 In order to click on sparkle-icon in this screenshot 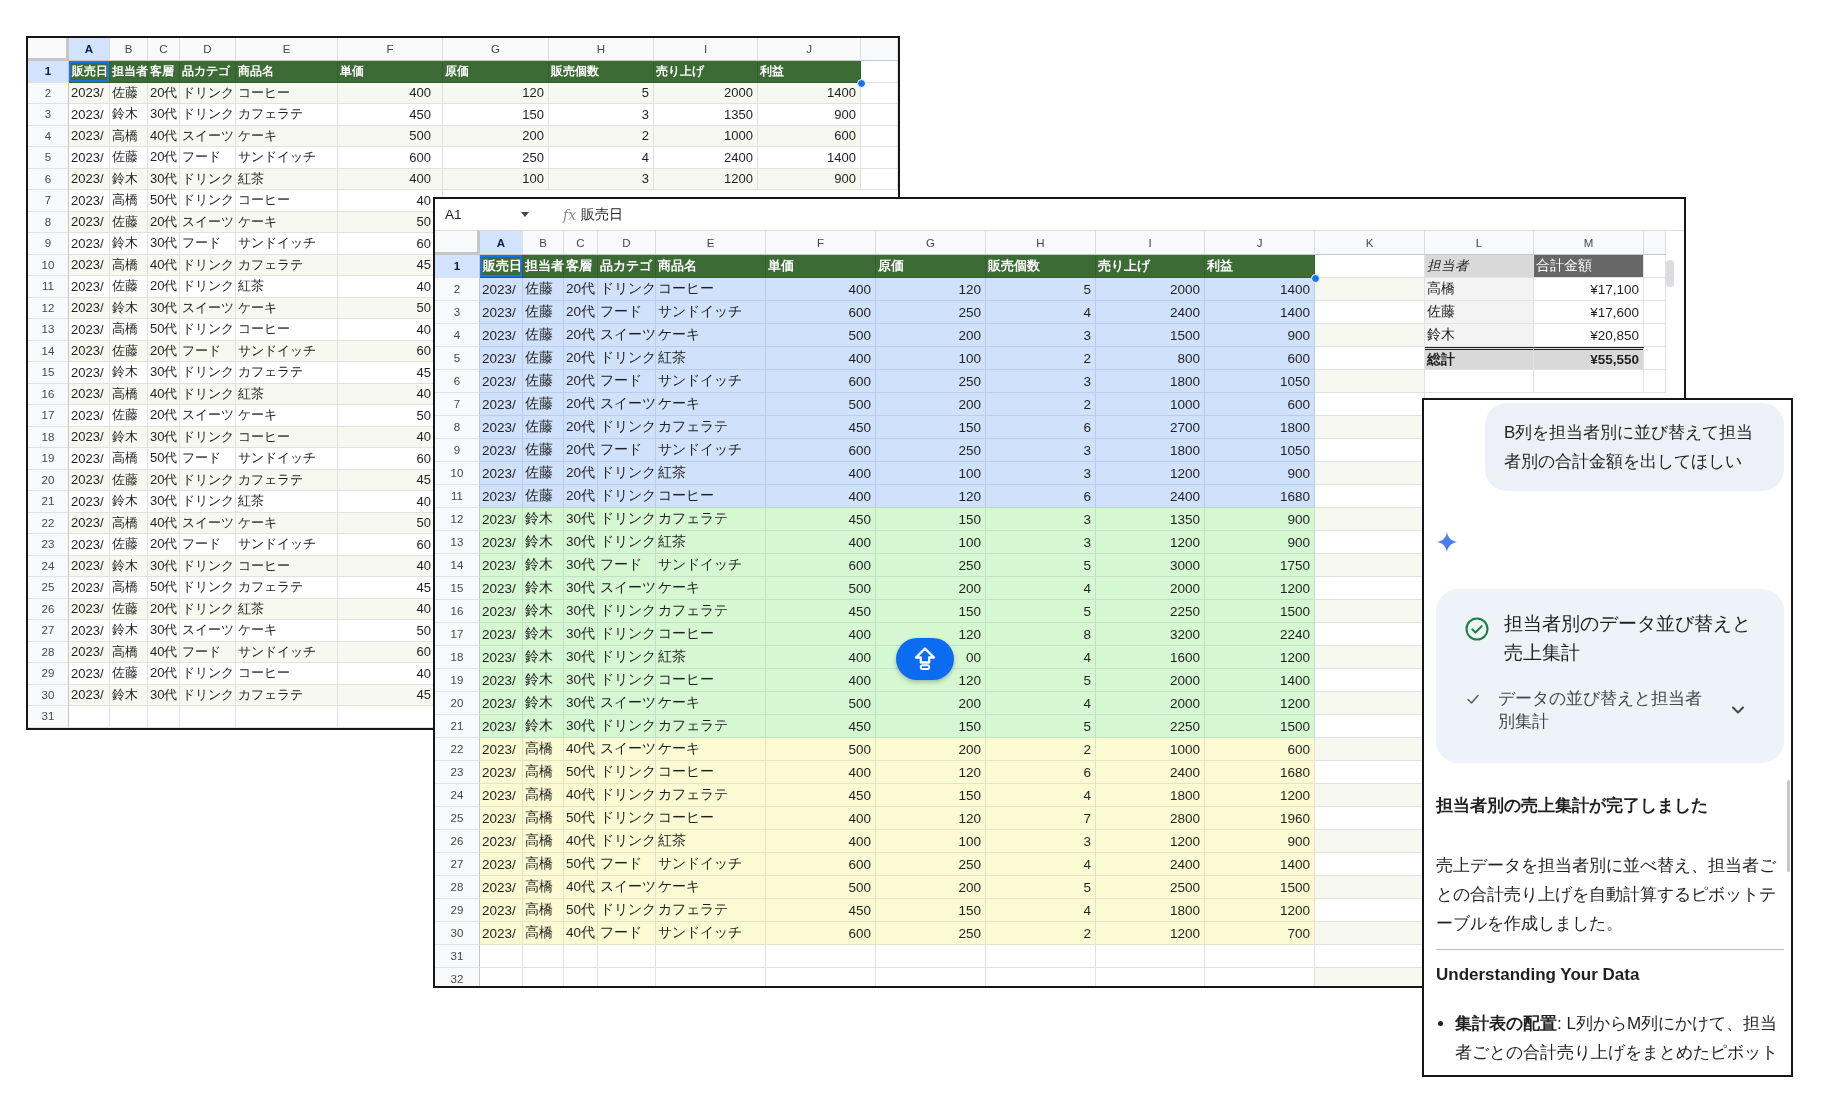, I will do `click(1447, 542)`.